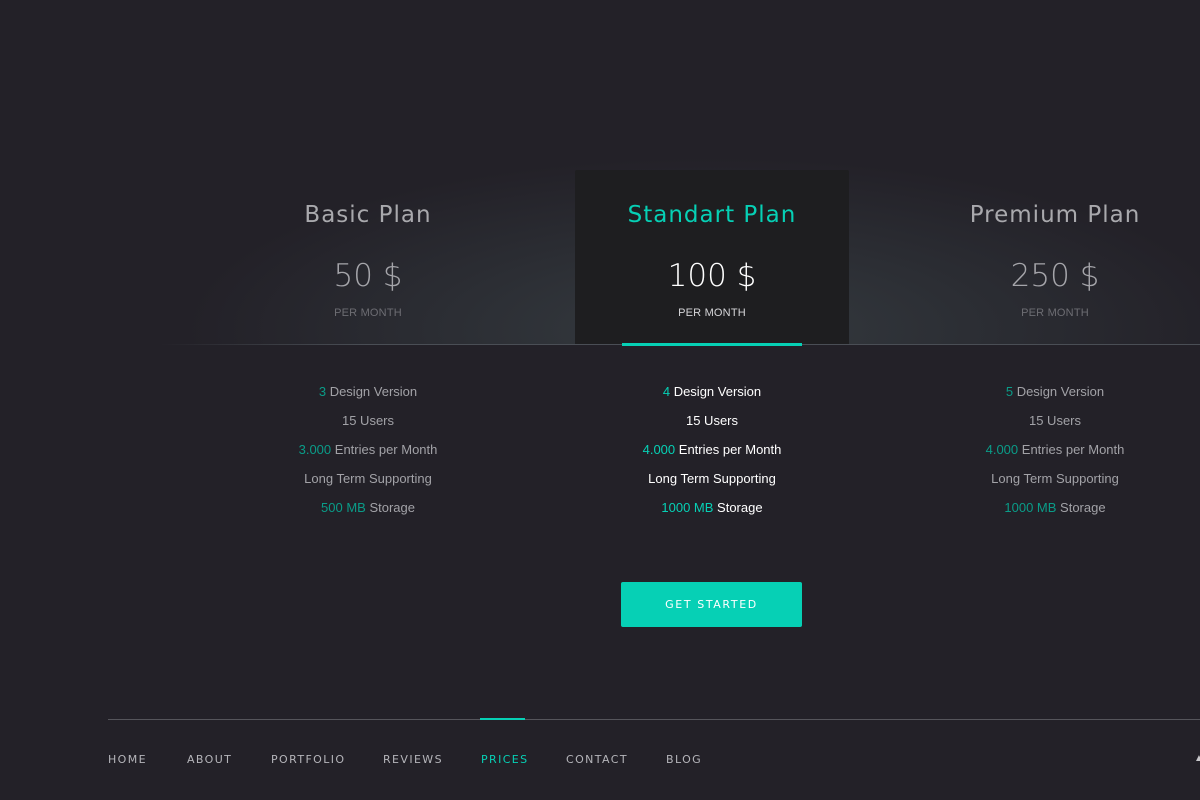 This screenshot has height=800, width=1200. I want to click on plan-standart-header: Standart Plan 100 $ PER MONTH, so click(712, 257).